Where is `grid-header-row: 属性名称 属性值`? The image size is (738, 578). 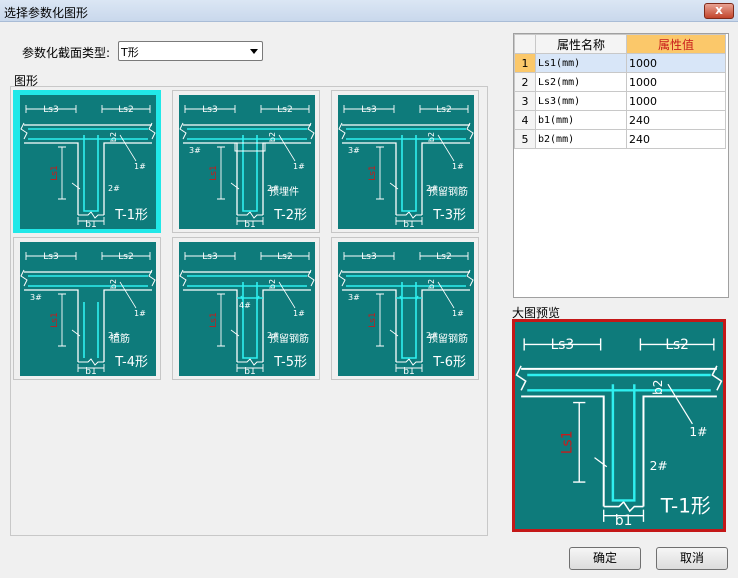 grid-header-row: 属性名称 属性值 is located at coordinates (620, 44).